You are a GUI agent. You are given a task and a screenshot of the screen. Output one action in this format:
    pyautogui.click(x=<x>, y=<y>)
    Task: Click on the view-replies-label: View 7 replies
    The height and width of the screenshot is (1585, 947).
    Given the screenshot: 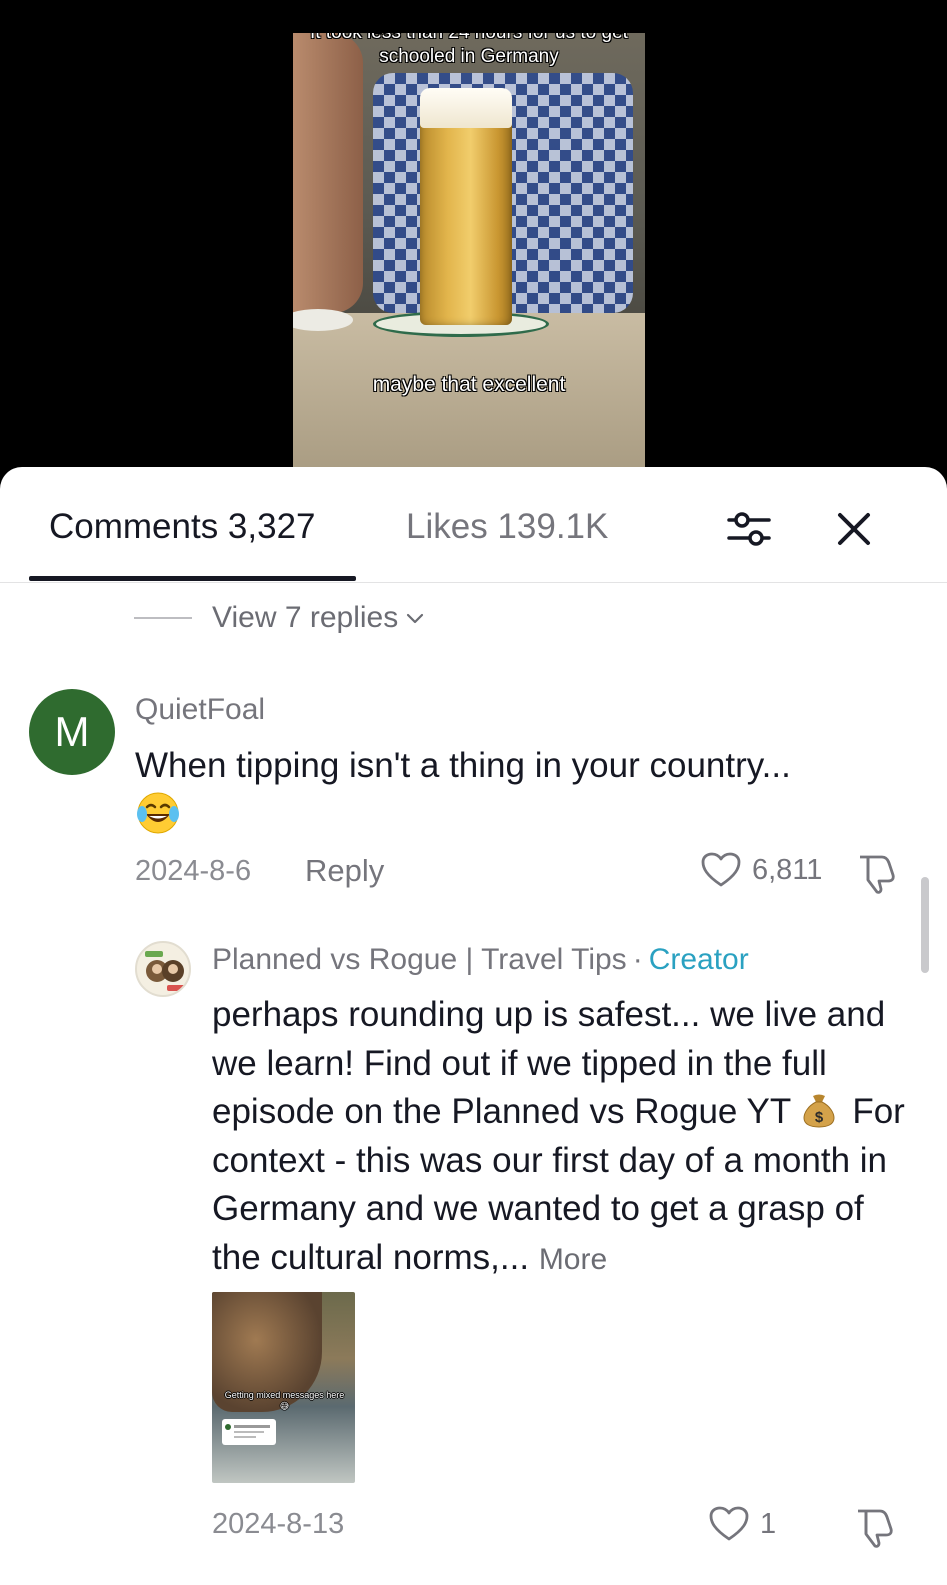 What is the action you would take?
    pyautogui.click(x=305, y=617)
    